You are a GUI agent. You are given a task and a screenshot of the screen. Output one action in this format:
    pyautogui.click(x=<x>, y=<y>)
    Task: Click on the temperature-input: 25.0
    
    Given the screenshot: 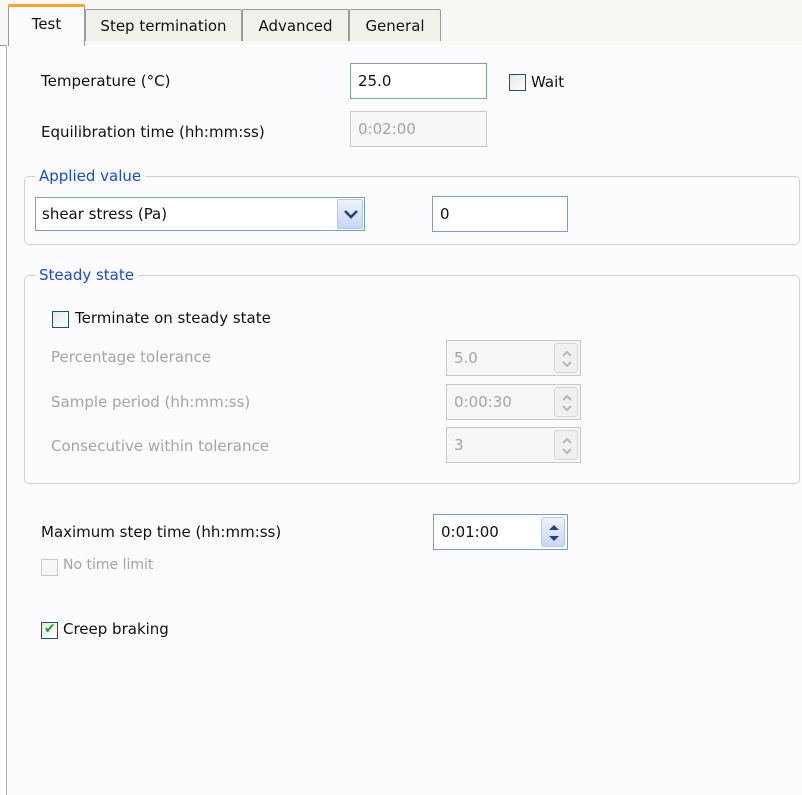 What is the action you would take?
    pyautogui.click(x=418, y=81)
    